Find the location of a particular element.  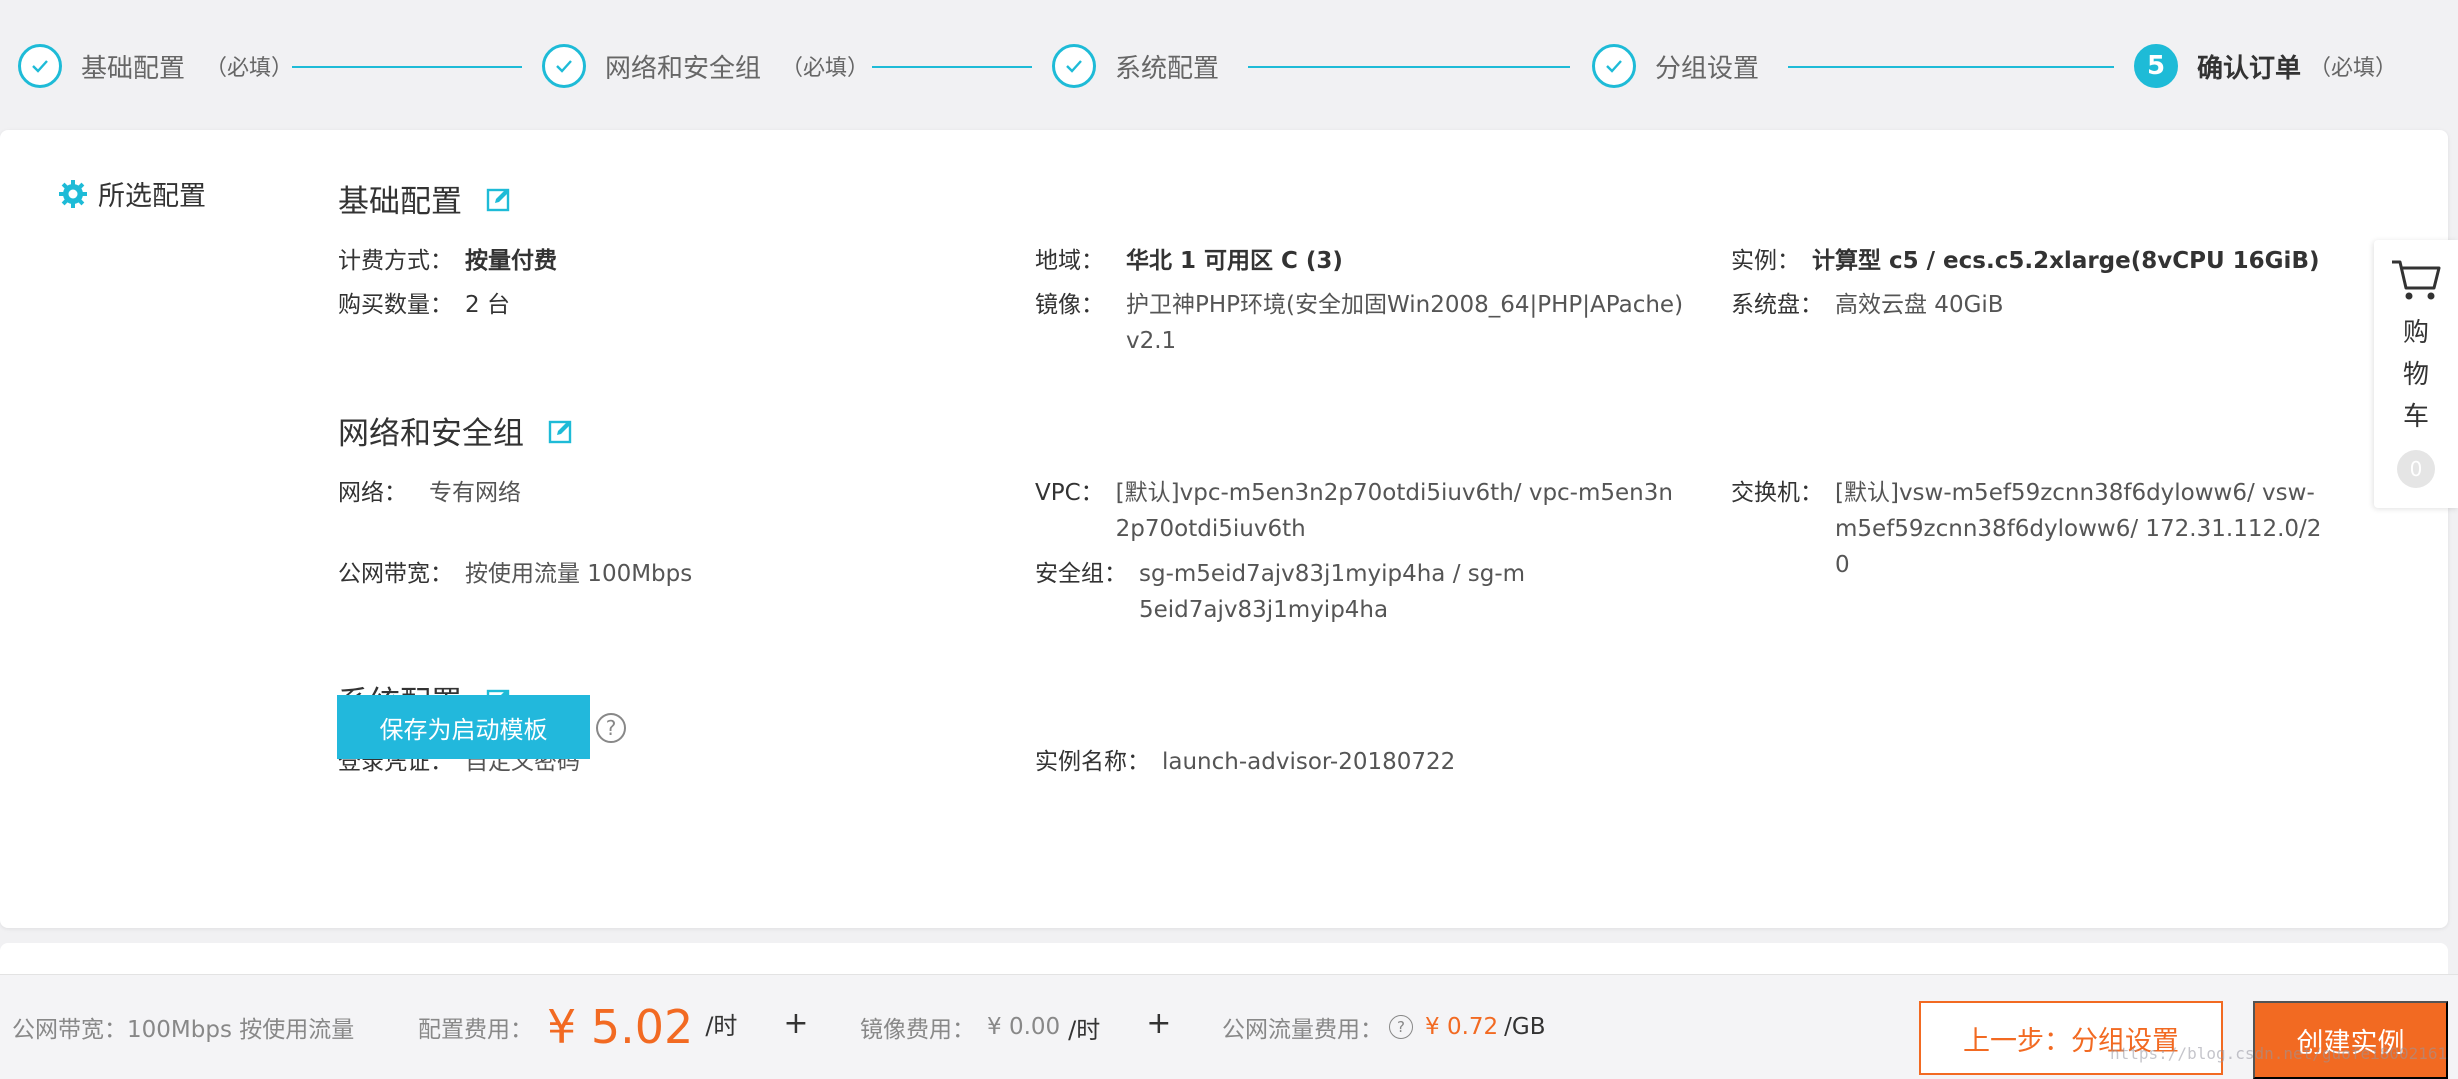

section-network: 网络和安全组 is located at coordinates (456, 430).